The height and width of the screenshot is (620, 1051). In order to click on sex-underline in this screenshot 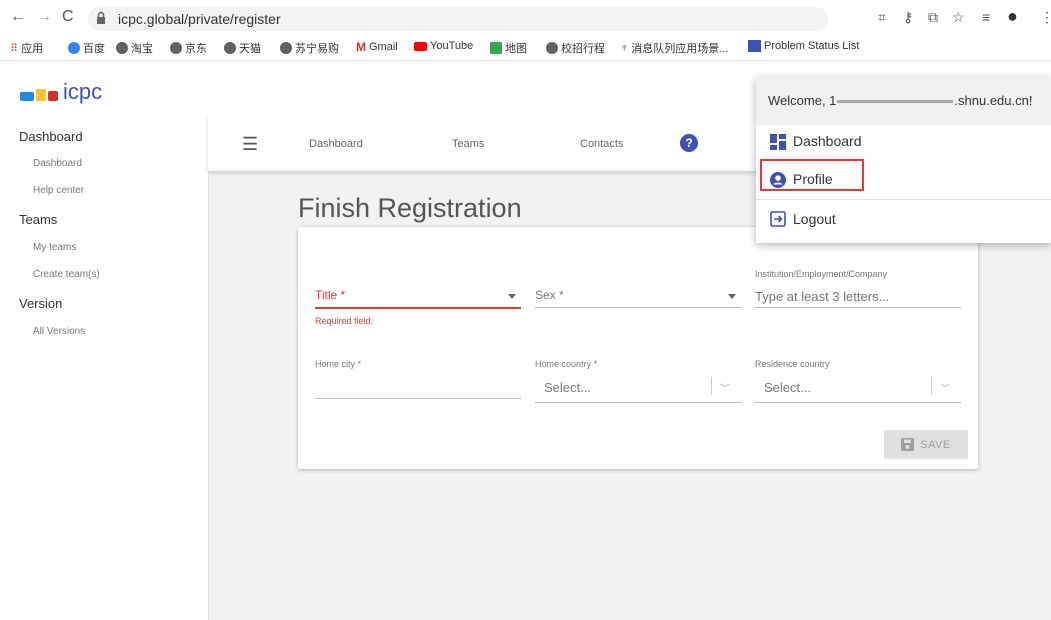, I will do `click(638, 307)`.